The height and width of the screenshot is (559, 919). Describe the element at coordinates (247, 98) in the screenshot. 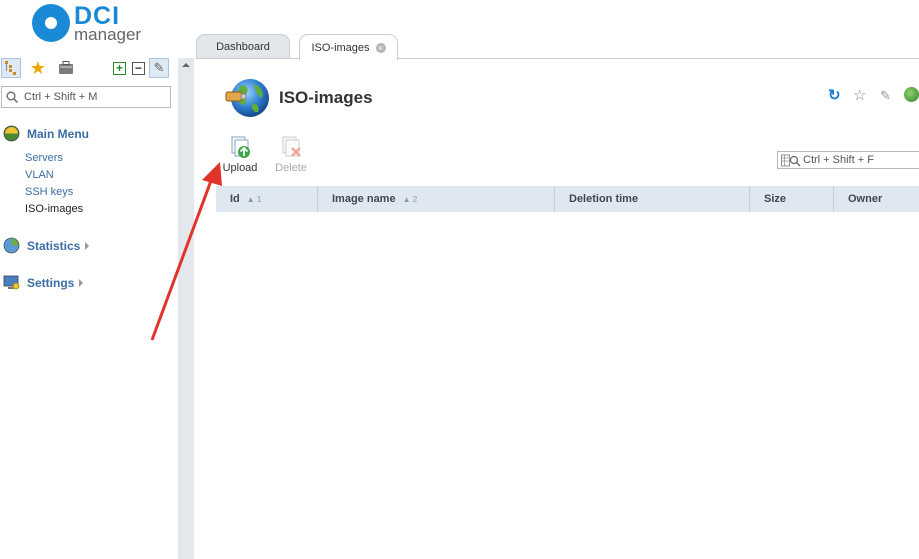

I see `iso-globe-icon` at that location.